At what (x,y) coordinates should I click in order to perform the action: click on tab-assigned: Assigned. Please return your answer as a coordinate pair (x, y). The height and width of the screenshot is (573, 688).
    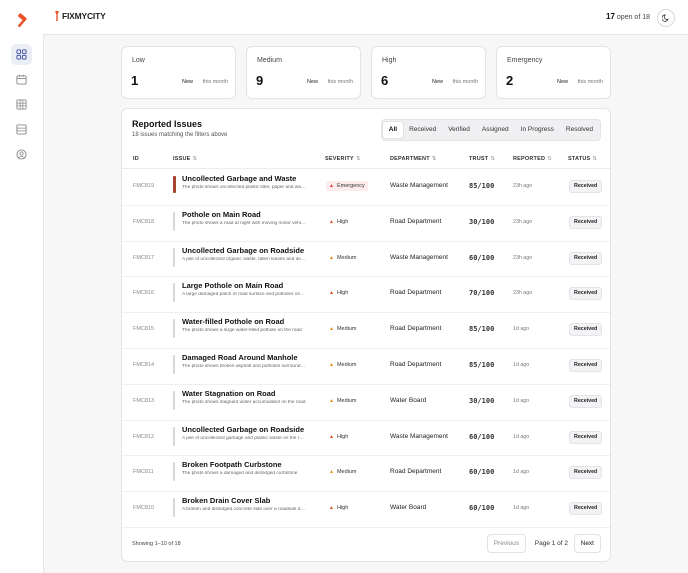
    Looking at the image, I should click on (495, 130).